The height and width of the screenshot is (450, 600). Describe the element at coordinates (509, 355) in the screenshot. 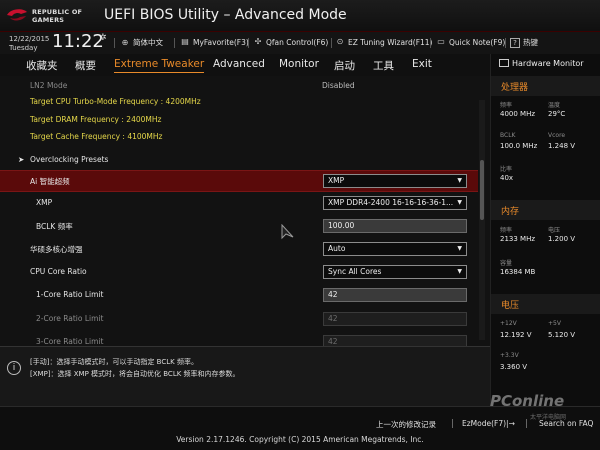

I see `v33-label: +3.3V` at that location.